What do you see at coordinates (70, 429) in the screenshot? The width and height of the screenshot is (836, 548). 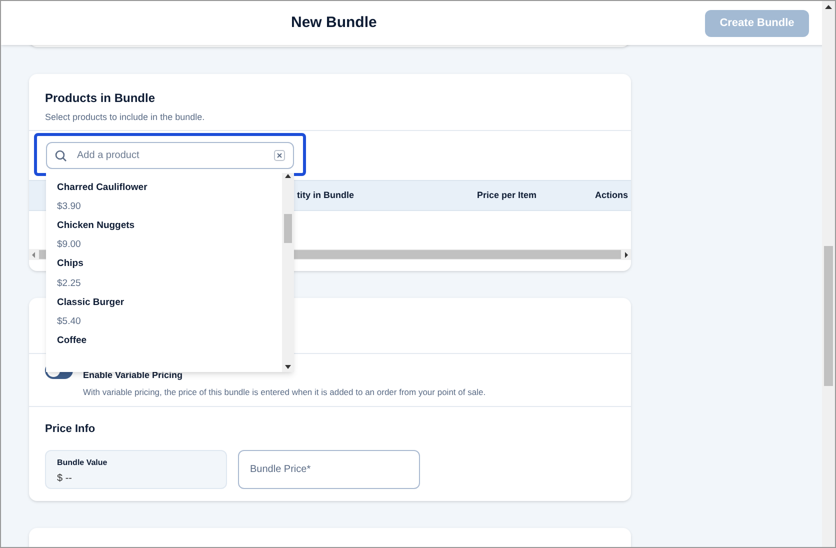 I see `section-title: Price Info` at bounding box center [70, 429].